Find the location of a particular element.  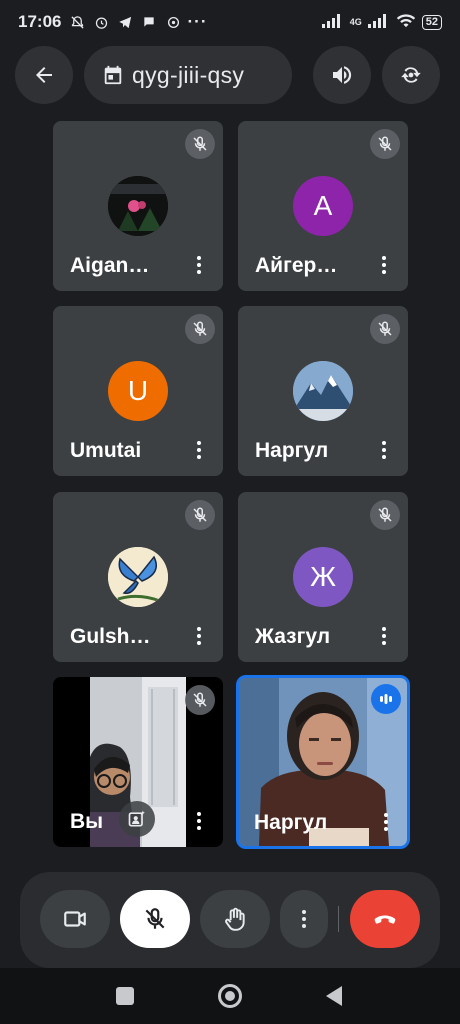

chat-icon is located at coordinates (149, 22).